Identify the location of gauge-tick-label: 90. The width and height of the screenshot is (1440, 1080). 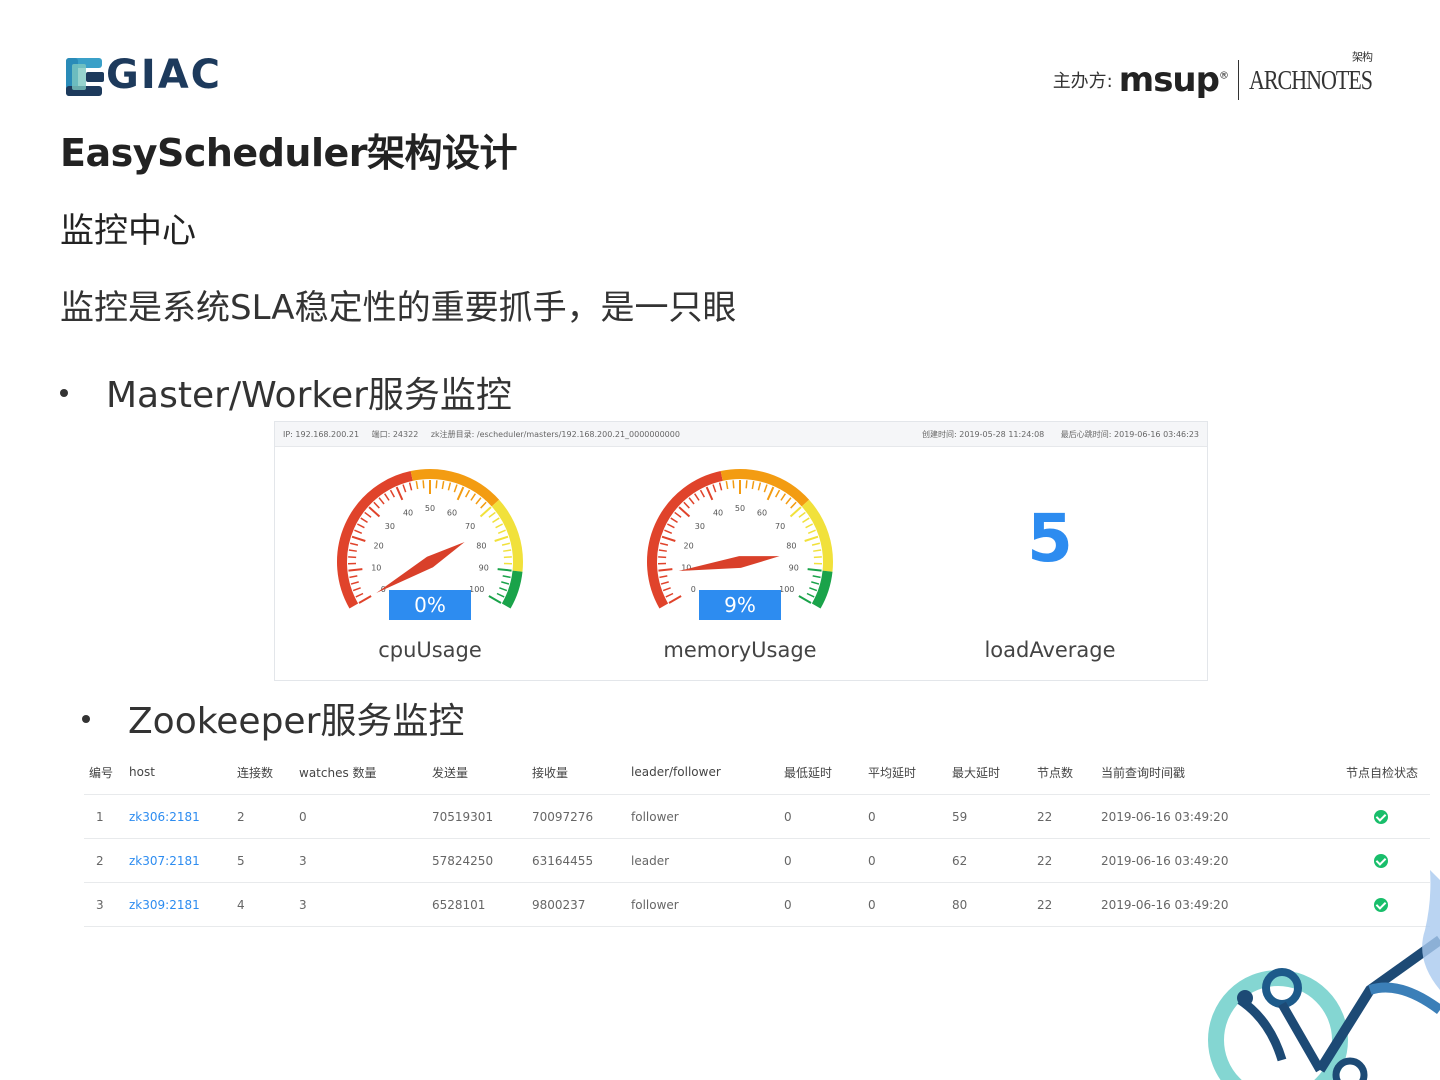
(484, 568).